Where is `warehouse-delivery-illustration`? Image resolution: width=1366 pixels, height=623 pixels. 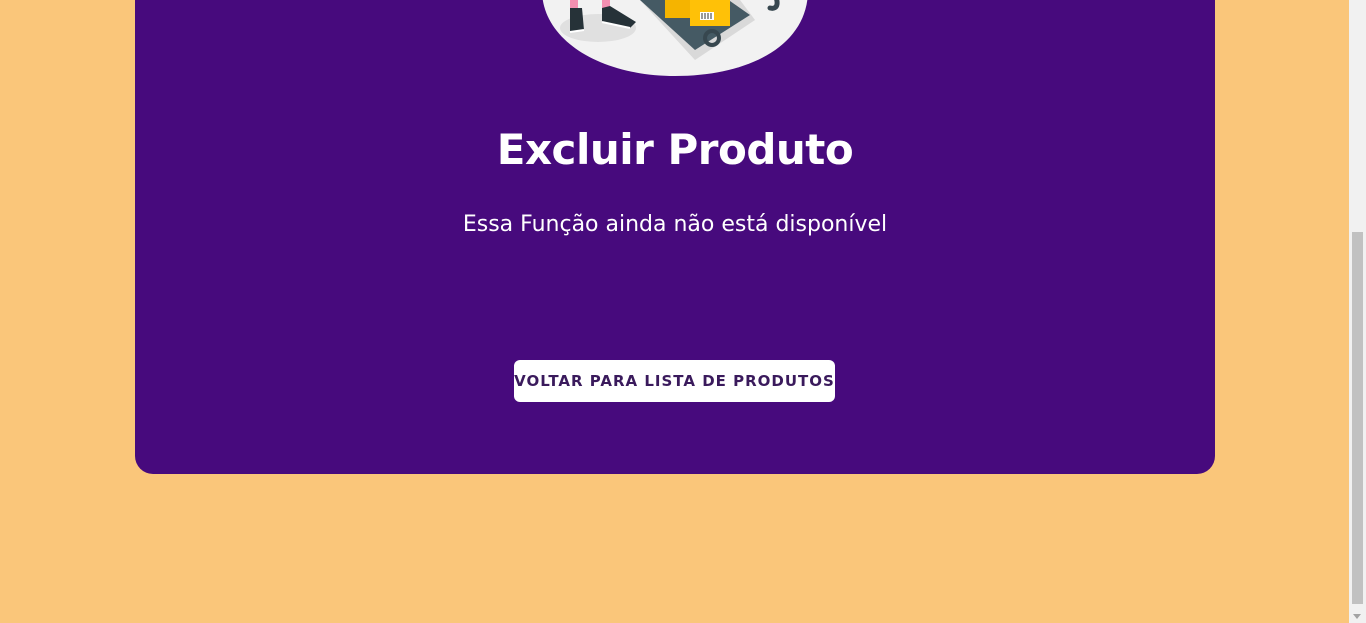
warehouse-delivery-illustration is located at coordinates (675, 38).